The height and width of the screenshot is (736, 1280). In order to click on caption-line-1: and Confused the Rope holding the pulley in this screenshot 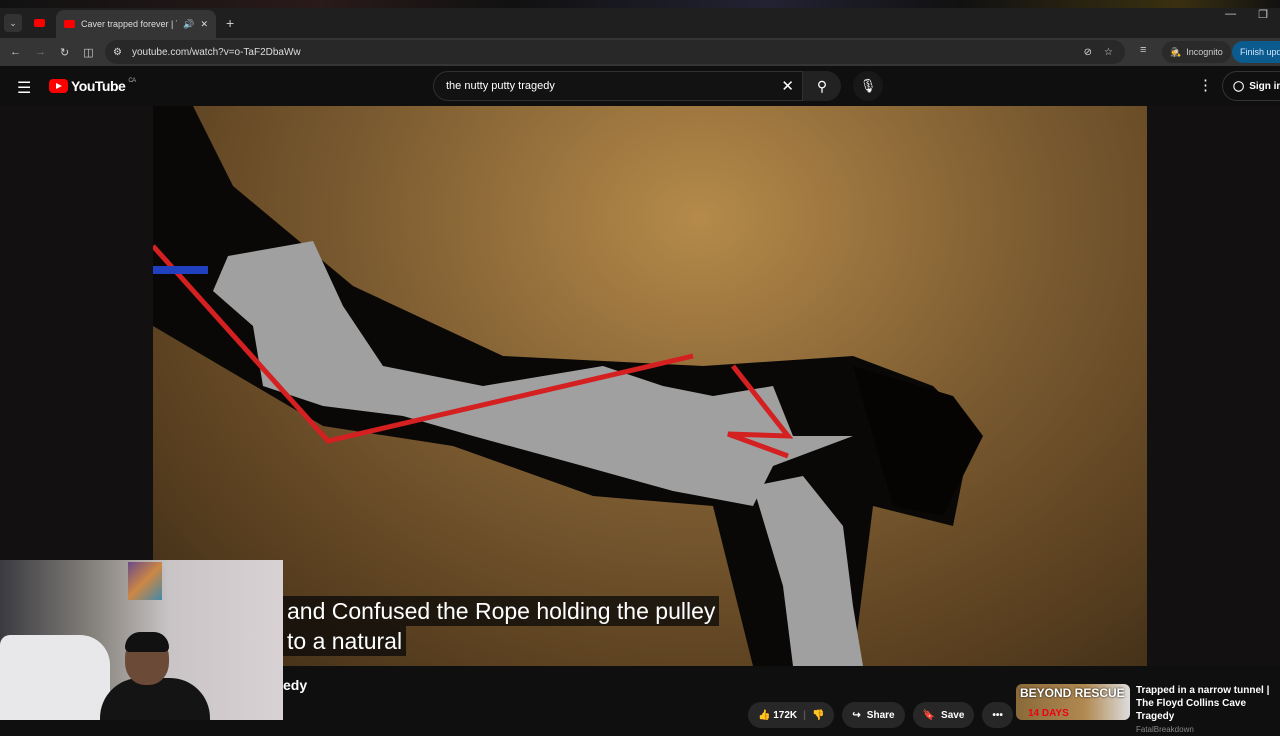, I will do `click(501, 611)`.